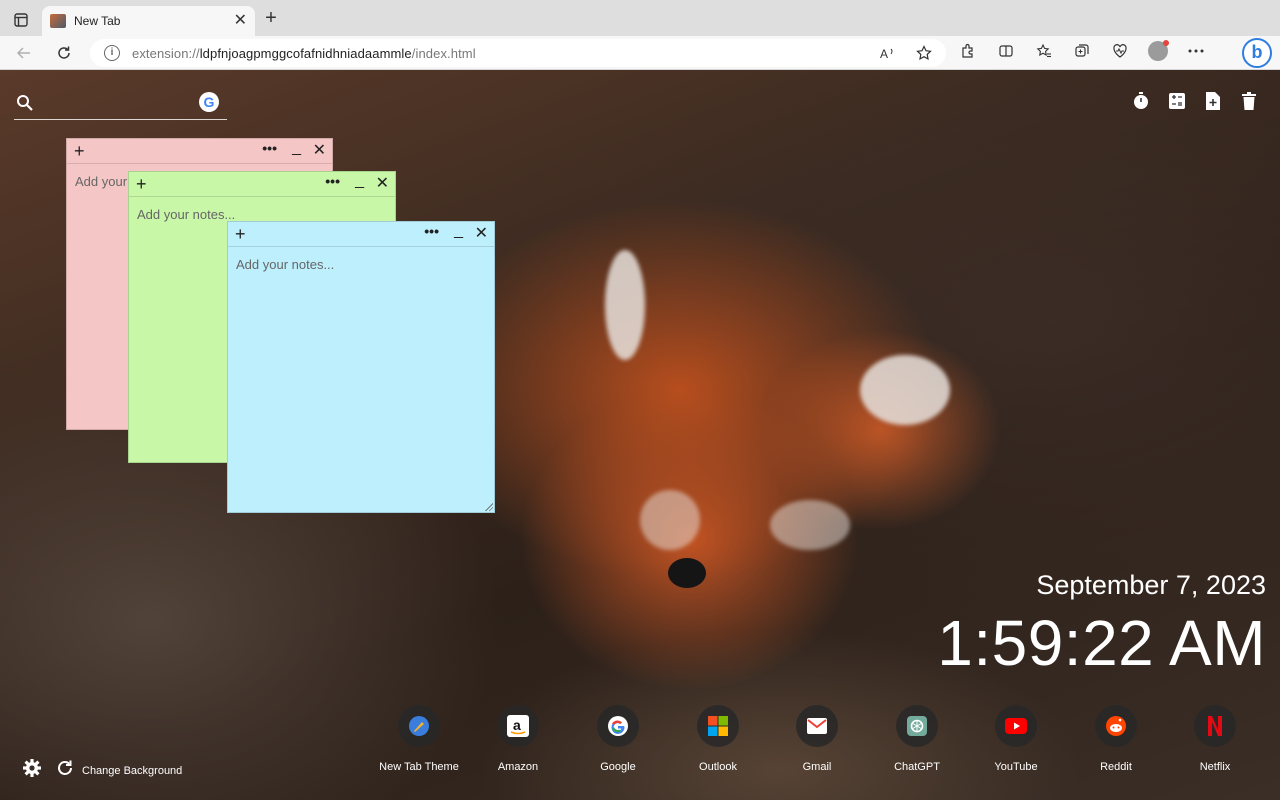  I want to click on tab-title: New Tab, so click(97, 21).